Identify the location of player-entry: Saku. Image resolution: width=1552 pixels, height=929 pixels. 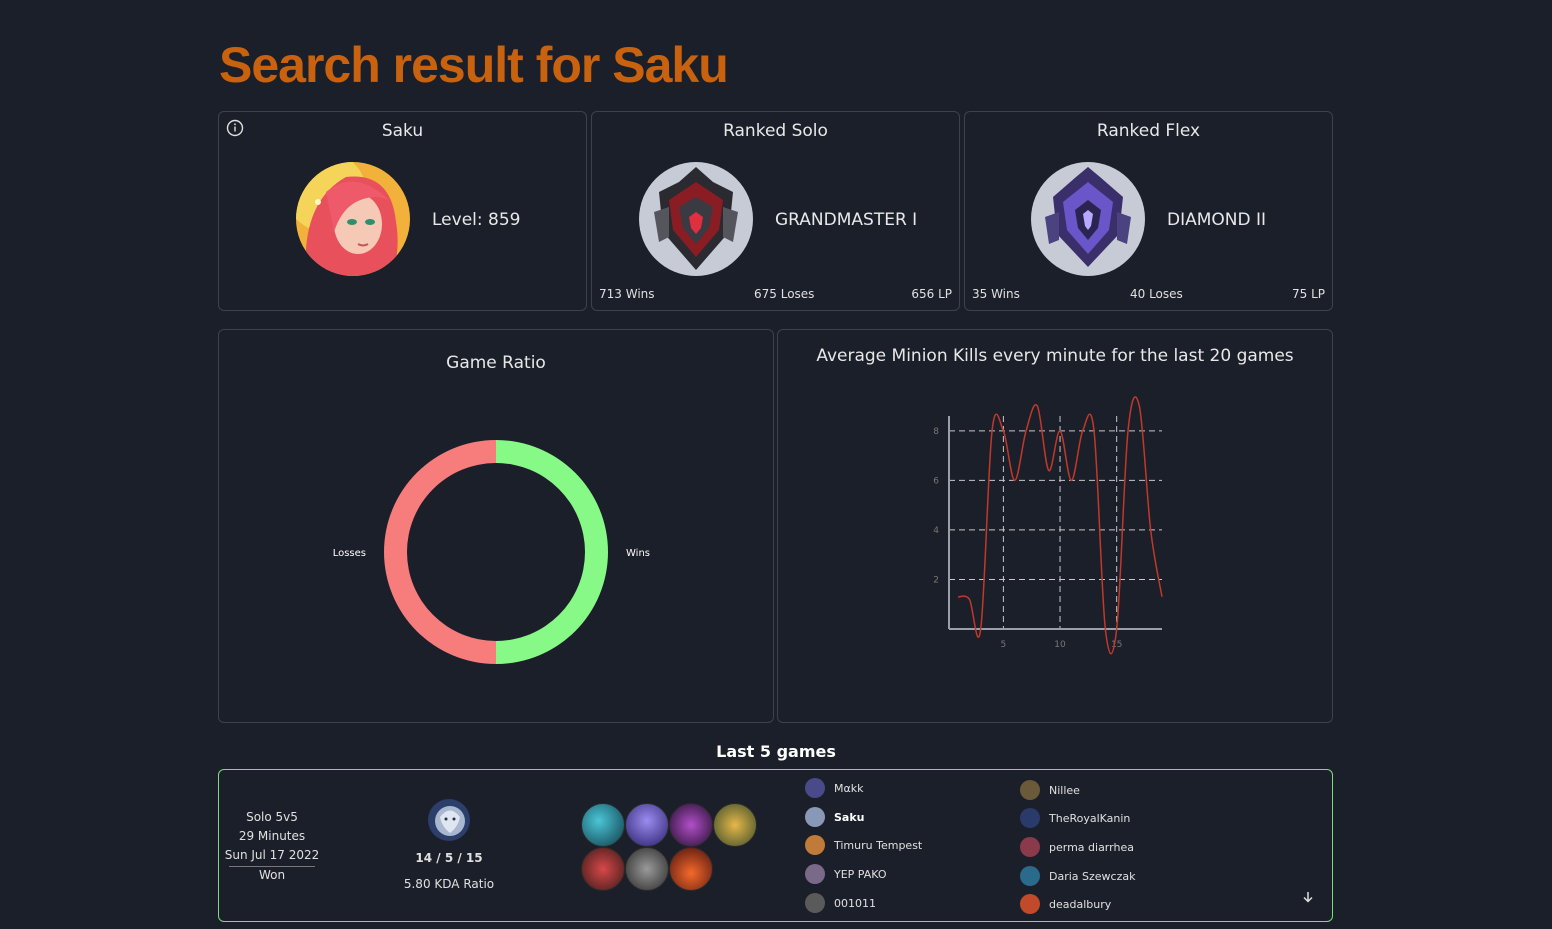
(835, 817).